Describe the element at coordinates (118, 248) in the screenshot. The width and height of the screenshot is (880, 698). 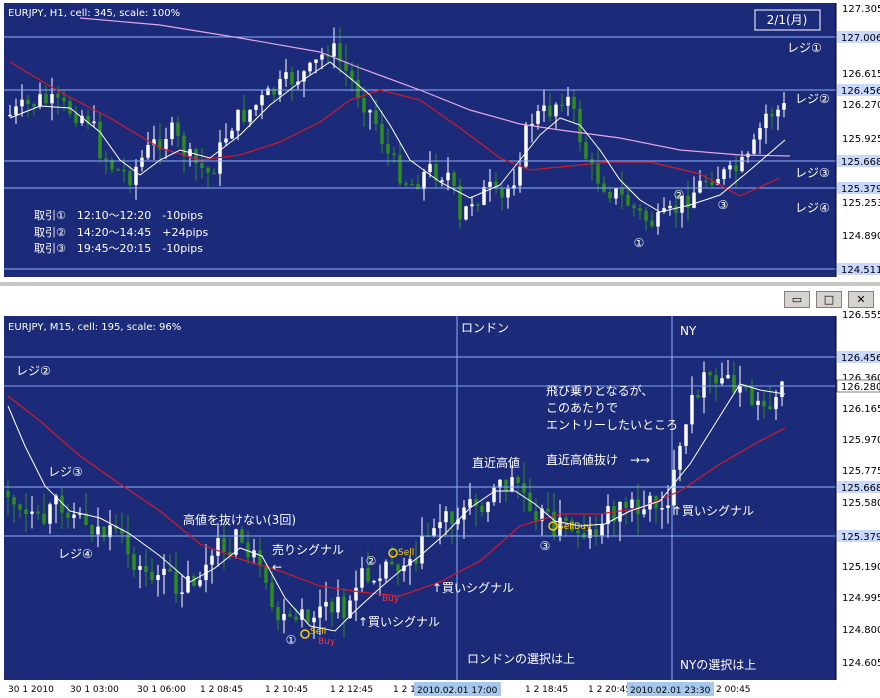
I see `trade-3: 取引③ 19:45～20:15 -10pips` at that location.